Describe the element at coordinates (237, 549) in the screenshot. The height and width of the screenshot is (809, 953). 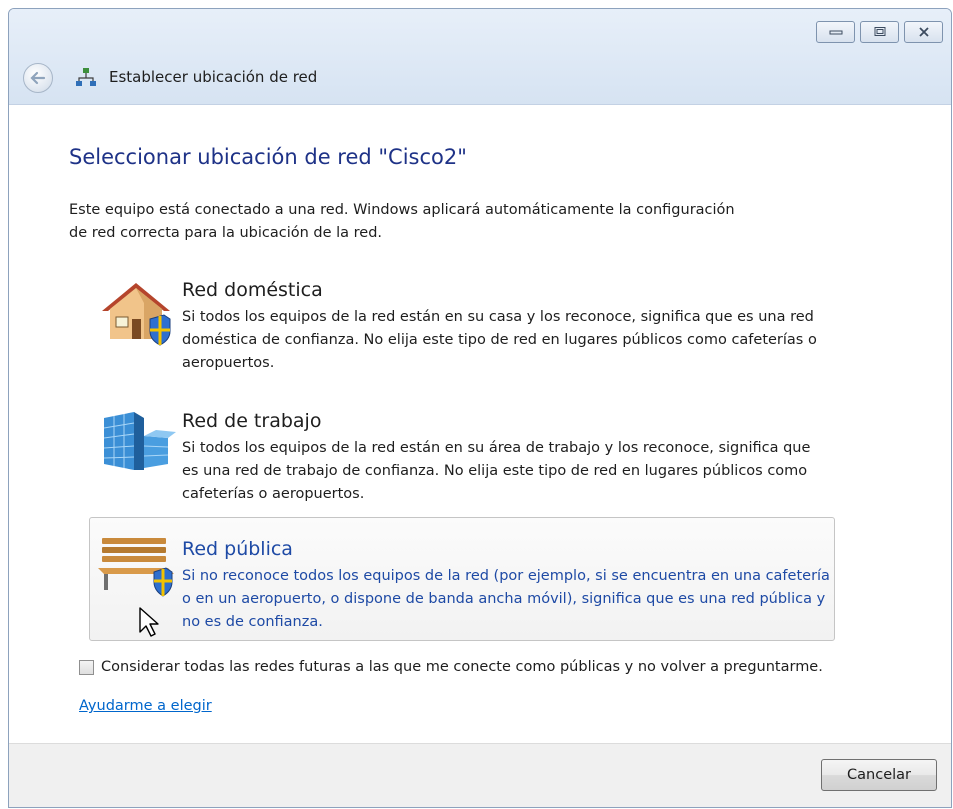
I see `option-title: Red pública` at that location.